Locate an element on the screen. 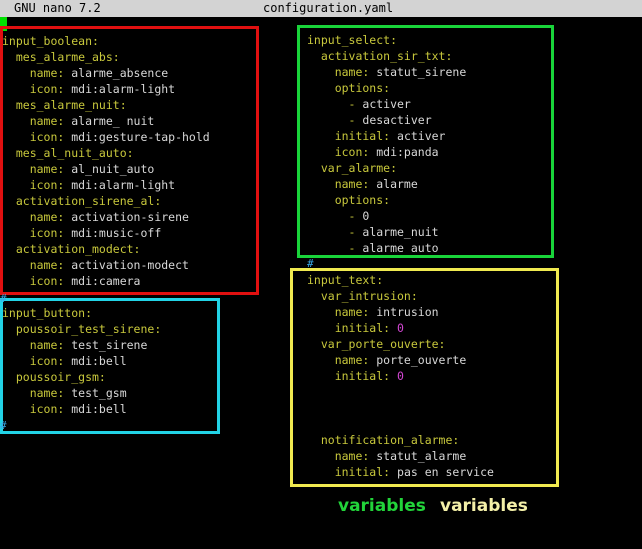 Image resolution: width=642 pixels, height=549 pixels. yaml-value is located at coordinates (393, 328).